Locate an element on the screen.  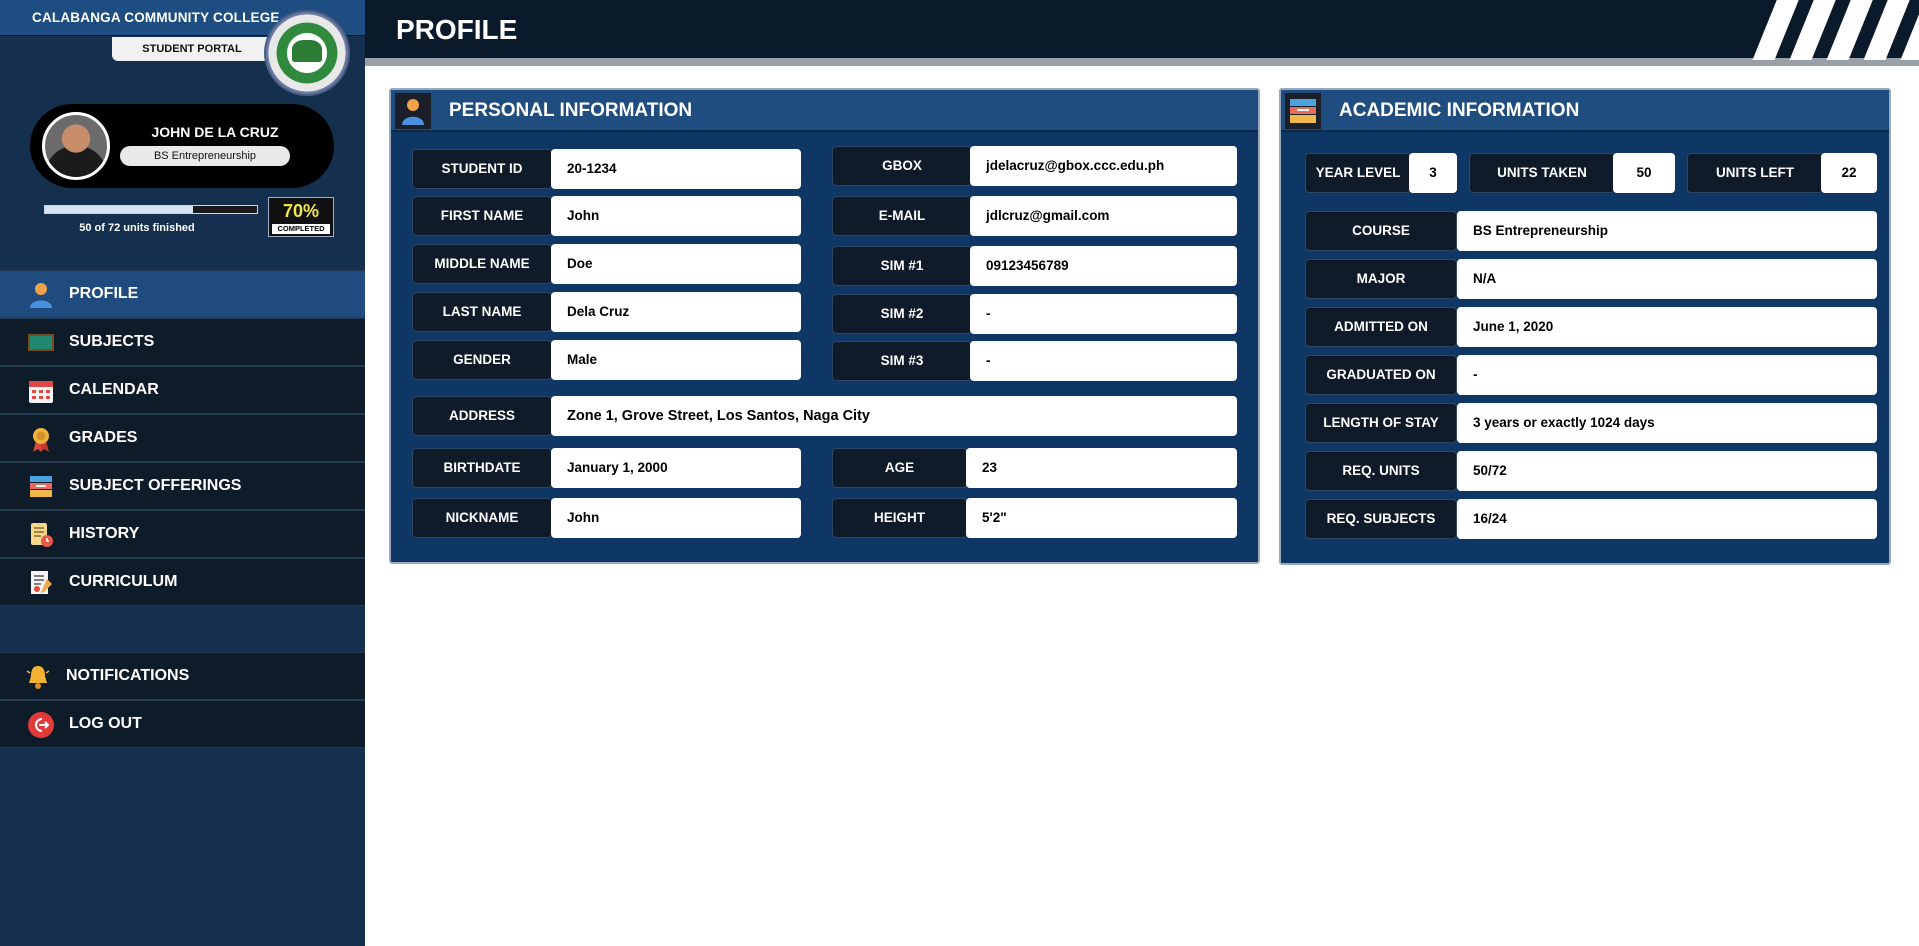
height-label: HEIGHT is located at coordinates (899, 518).